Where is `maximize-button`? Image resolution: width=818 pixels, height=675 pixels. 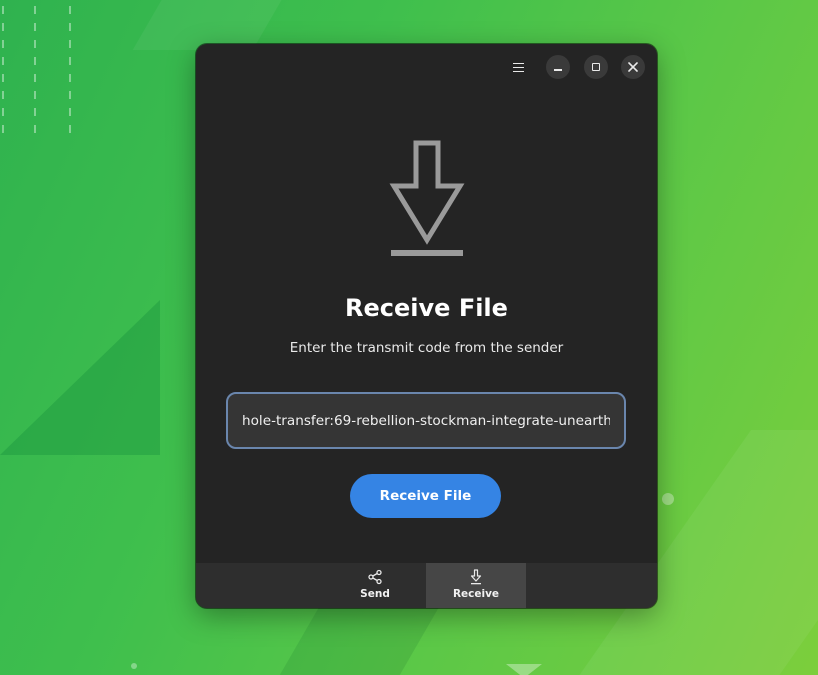
maximize-button is located at coordinates (596, 67).